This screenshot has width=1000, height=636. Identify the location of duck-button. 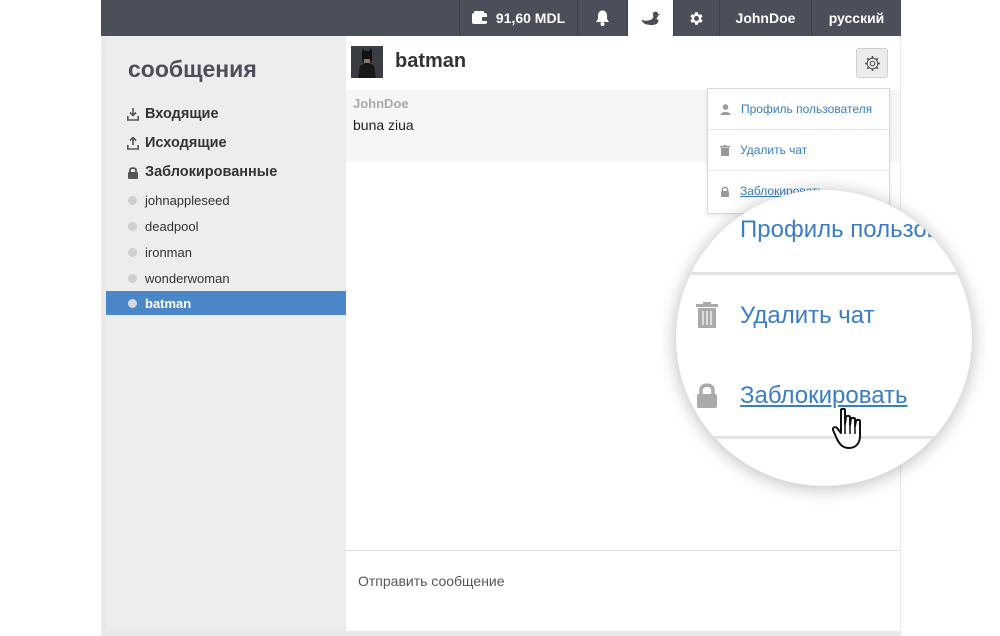
(650, 18).